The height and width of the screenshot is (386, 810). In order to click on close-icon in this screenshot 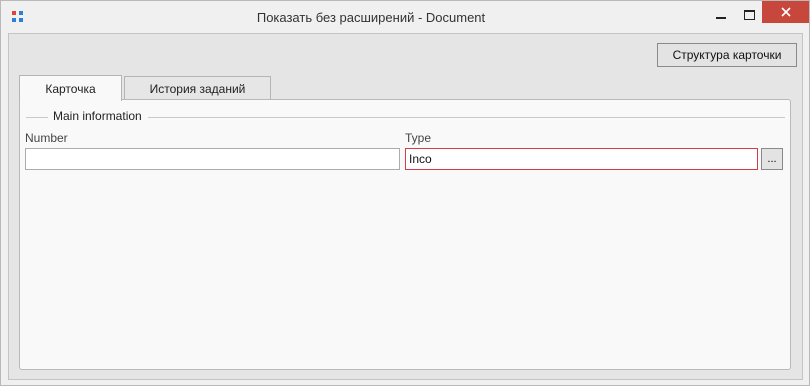, I will do `click(785, 12)`.